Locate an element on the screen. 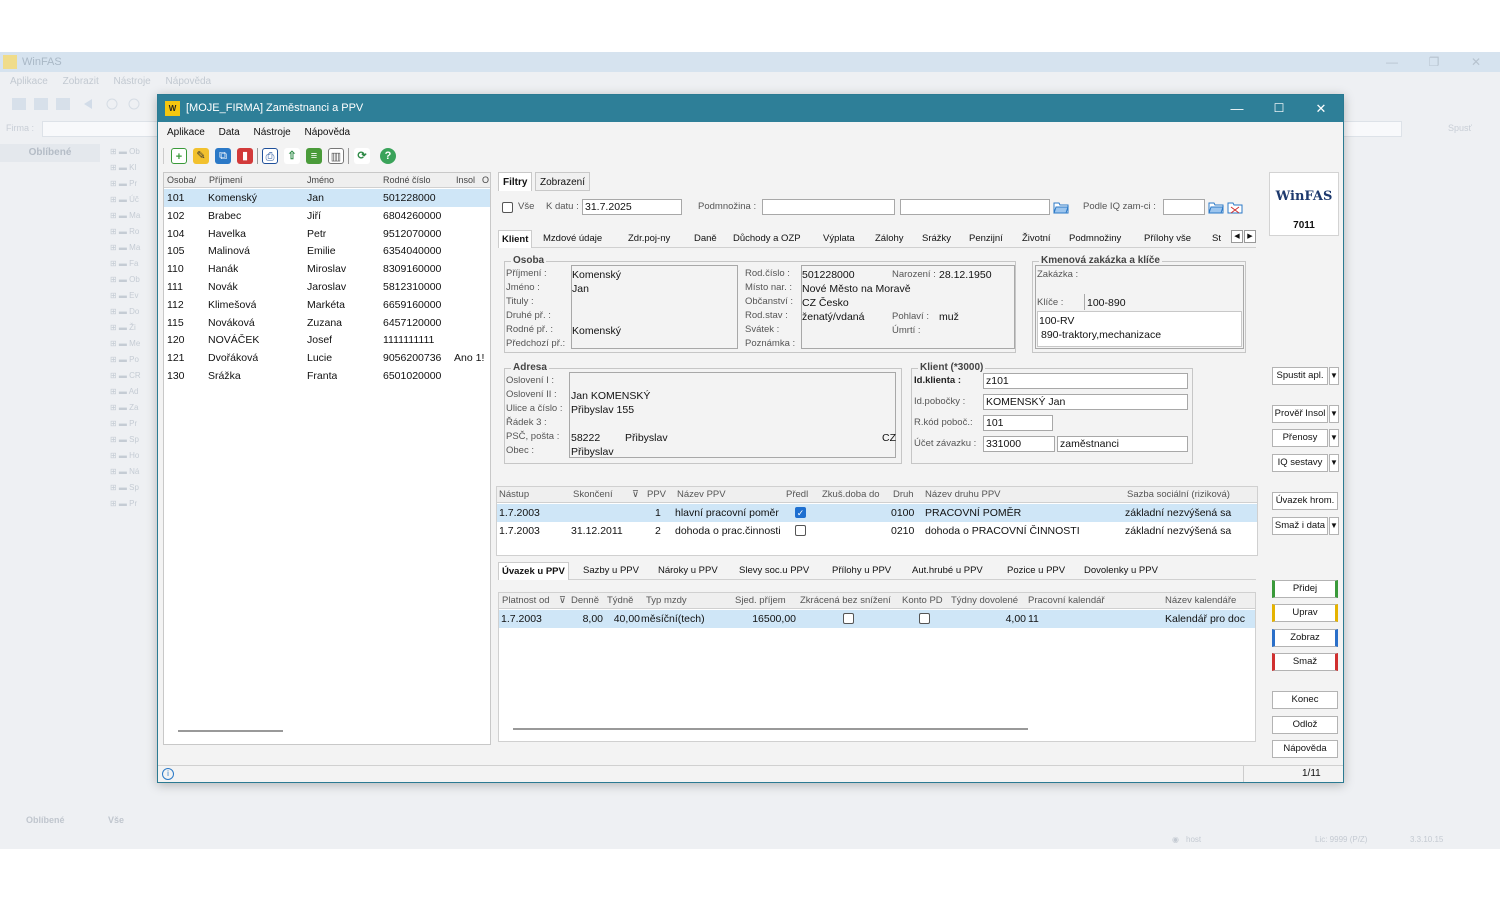  id-klienta-input: z101 is located at coordinates (1085, 381).